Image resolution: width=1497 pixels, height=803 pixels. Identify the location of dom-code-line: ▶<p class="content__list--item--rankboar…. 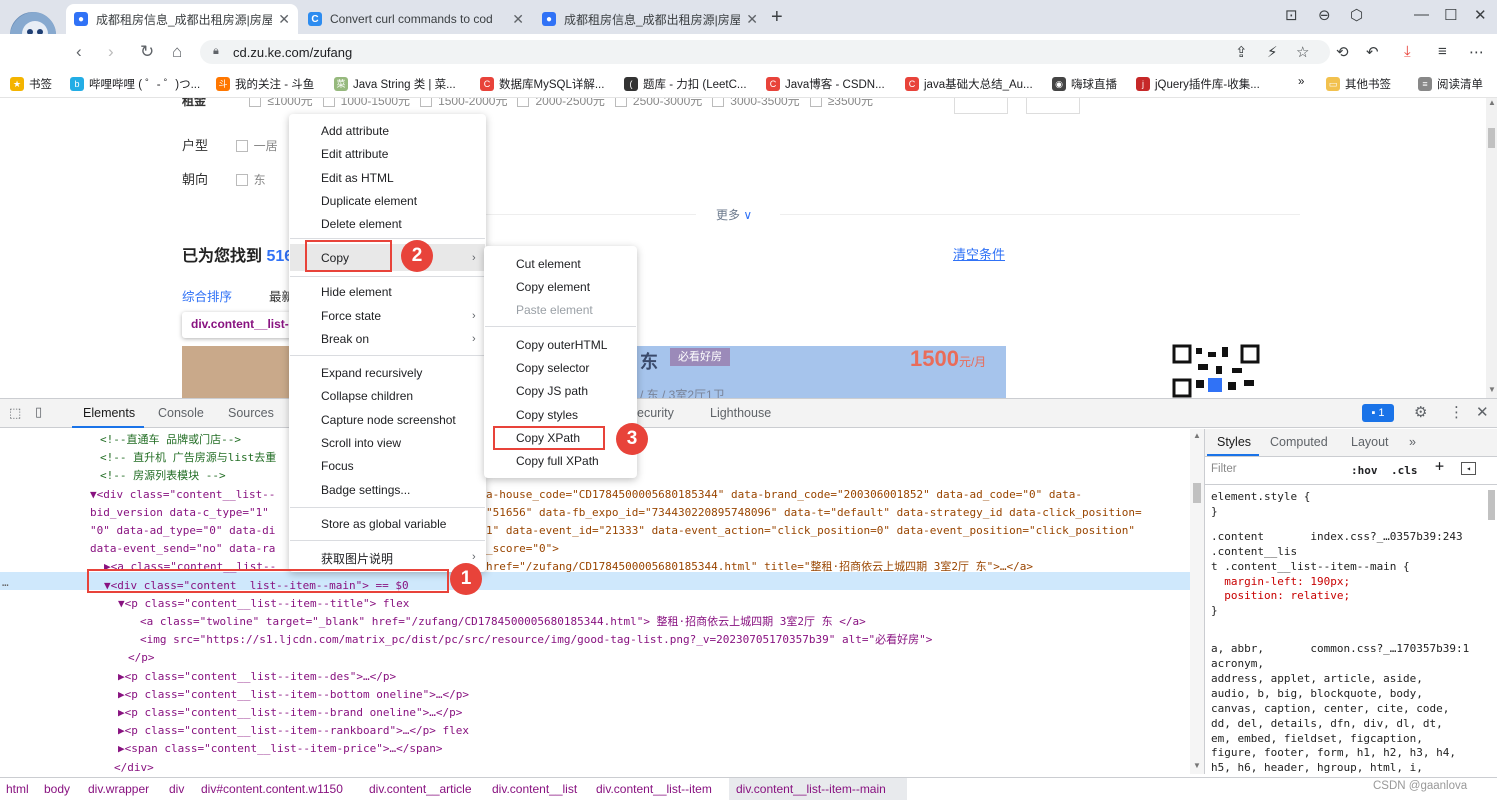
(595, 731).